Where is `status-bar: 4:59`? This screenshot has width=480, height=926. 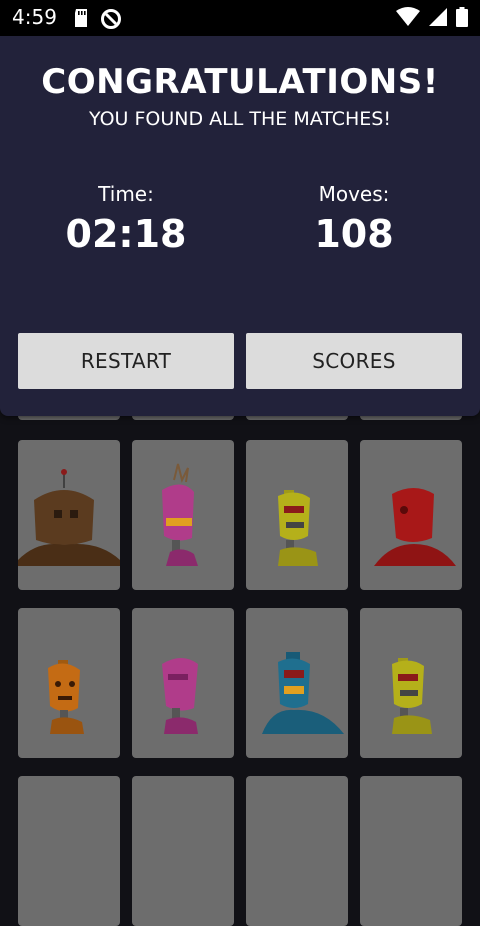 status-bar: 4:59 is located at coordinates (240, 18).